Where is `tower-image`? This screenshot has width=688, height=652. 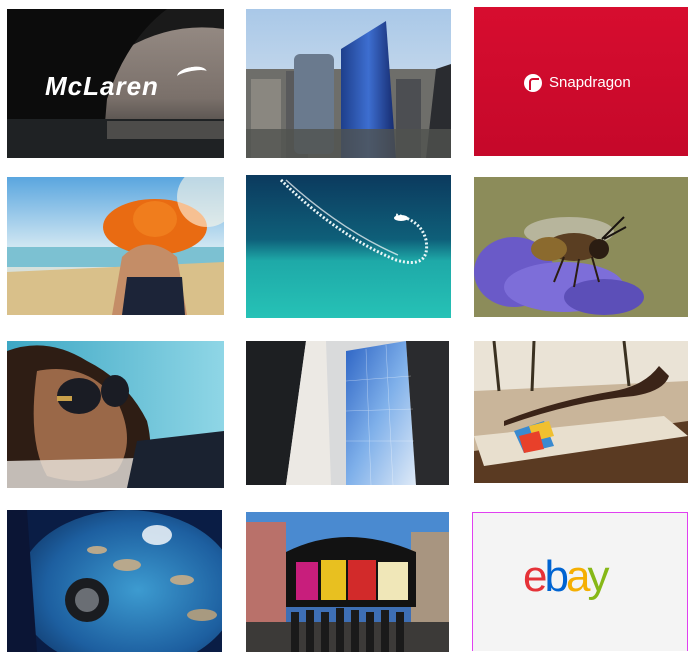
tower-image is located at coordinates (347, 413).